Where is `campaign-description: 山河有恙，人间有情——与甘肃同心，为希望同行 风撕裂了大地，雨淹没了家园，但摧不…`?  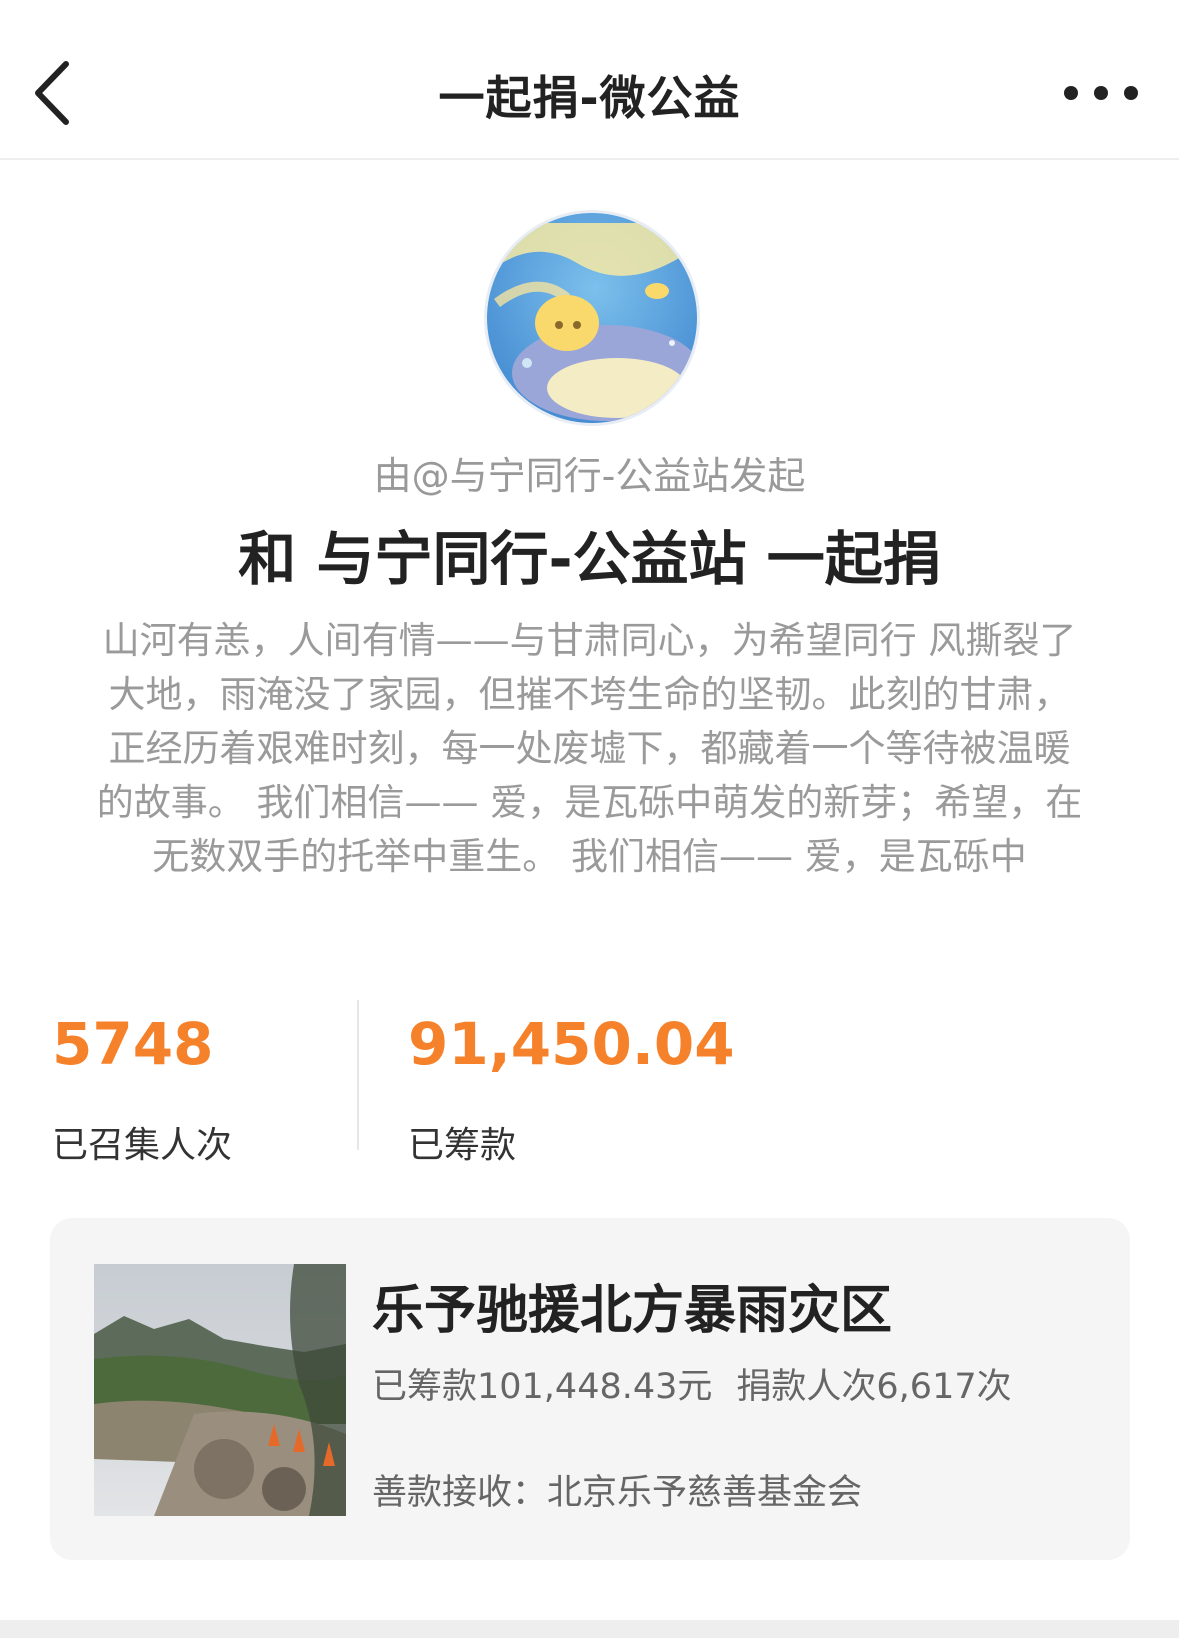
campaign-description: 山河有恙，人间有情——与甘肃同心，为希望同行 风撕裂了大地，雨淹没了家园，但摧不… is located at coordinates (589, 748).